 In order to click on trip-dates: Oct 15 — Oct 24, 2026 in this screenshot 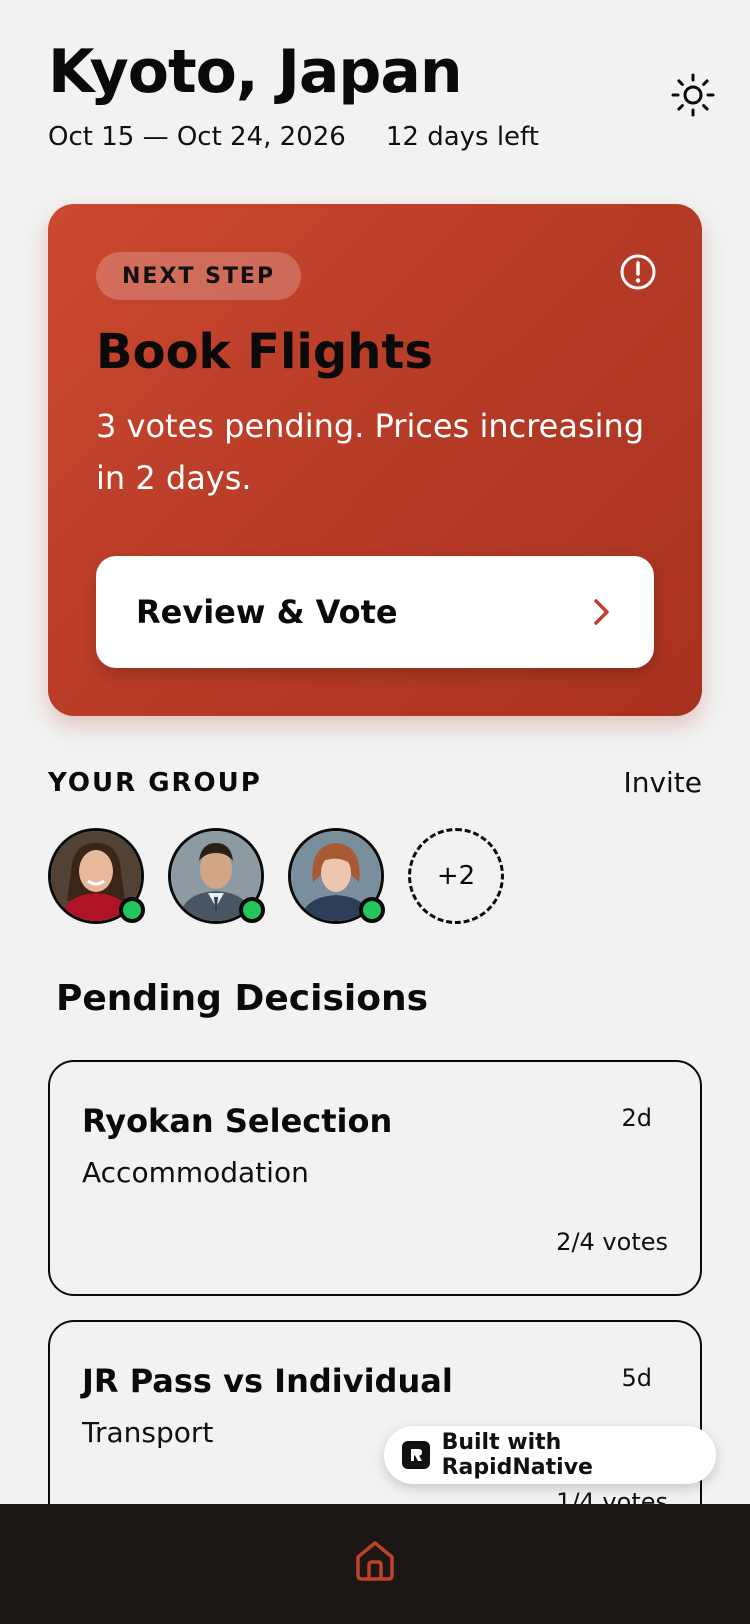, I will do `click(197, 137)`.